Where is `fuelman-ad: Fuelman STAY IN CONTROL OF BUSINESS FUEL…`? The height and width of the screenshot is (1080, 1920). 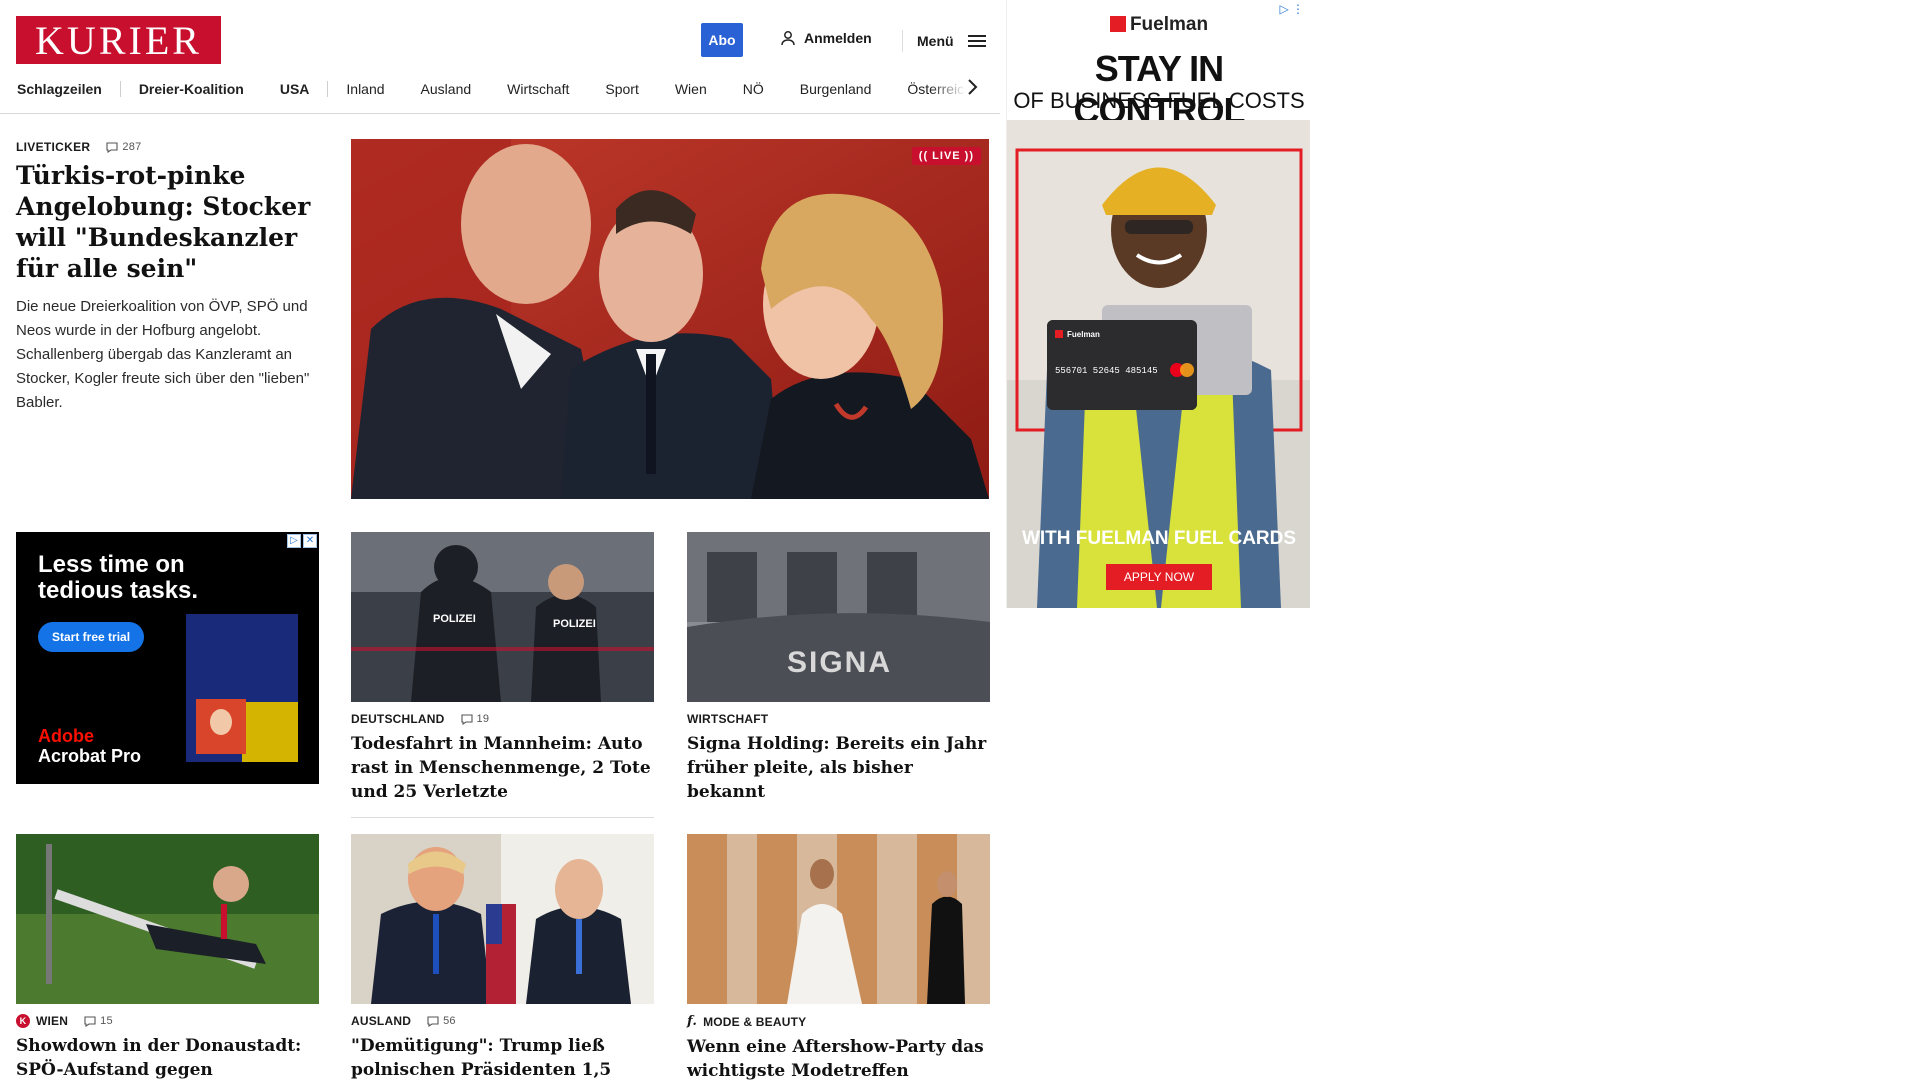
fuelman-ad: Fuelman STAY IN CONTROL OF BUSINESS FUEL… is located at coordinates (1158, 304).